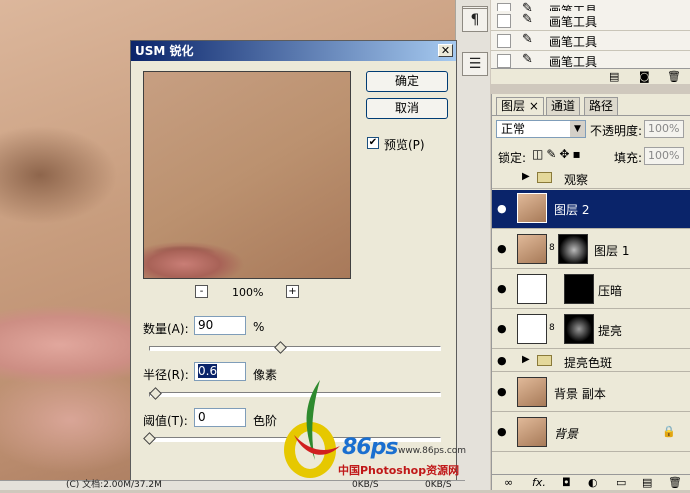 Image resolution: width=690 pixels, height=493 pixels. I want to click on close-button: ✕, so click(445, 50).